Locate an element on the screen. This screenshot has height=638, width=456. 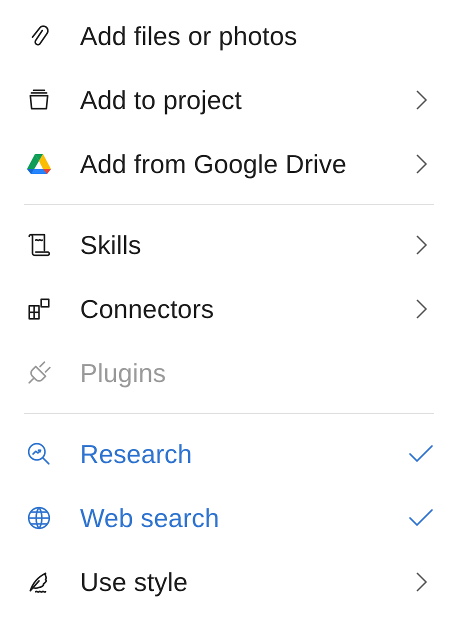
menu-item: Connectors is located at coordinates (228, 309).